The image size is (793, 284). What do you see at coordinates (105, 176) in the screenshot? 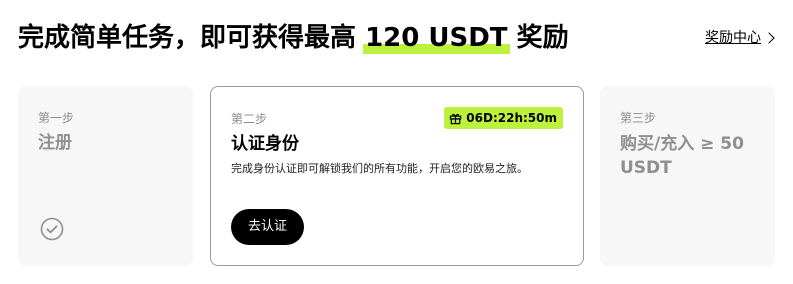
I see `step-card-register: 第一步 注册` at bounding box center [105, 176].